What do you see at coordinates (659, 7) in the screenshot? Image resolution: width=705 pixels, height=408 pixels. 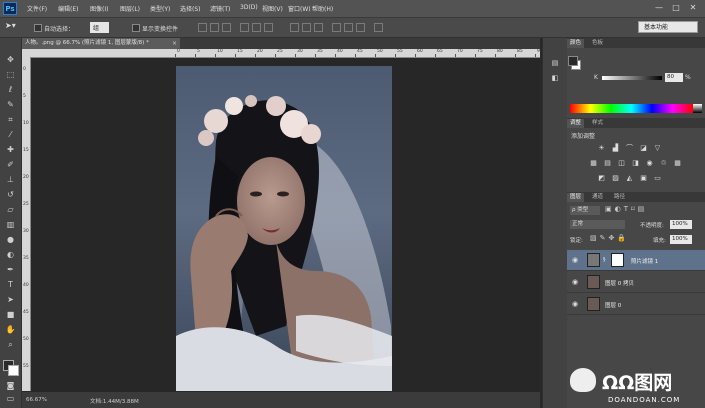 I see `minimize-icon: —` at bounding box center [659, 7].